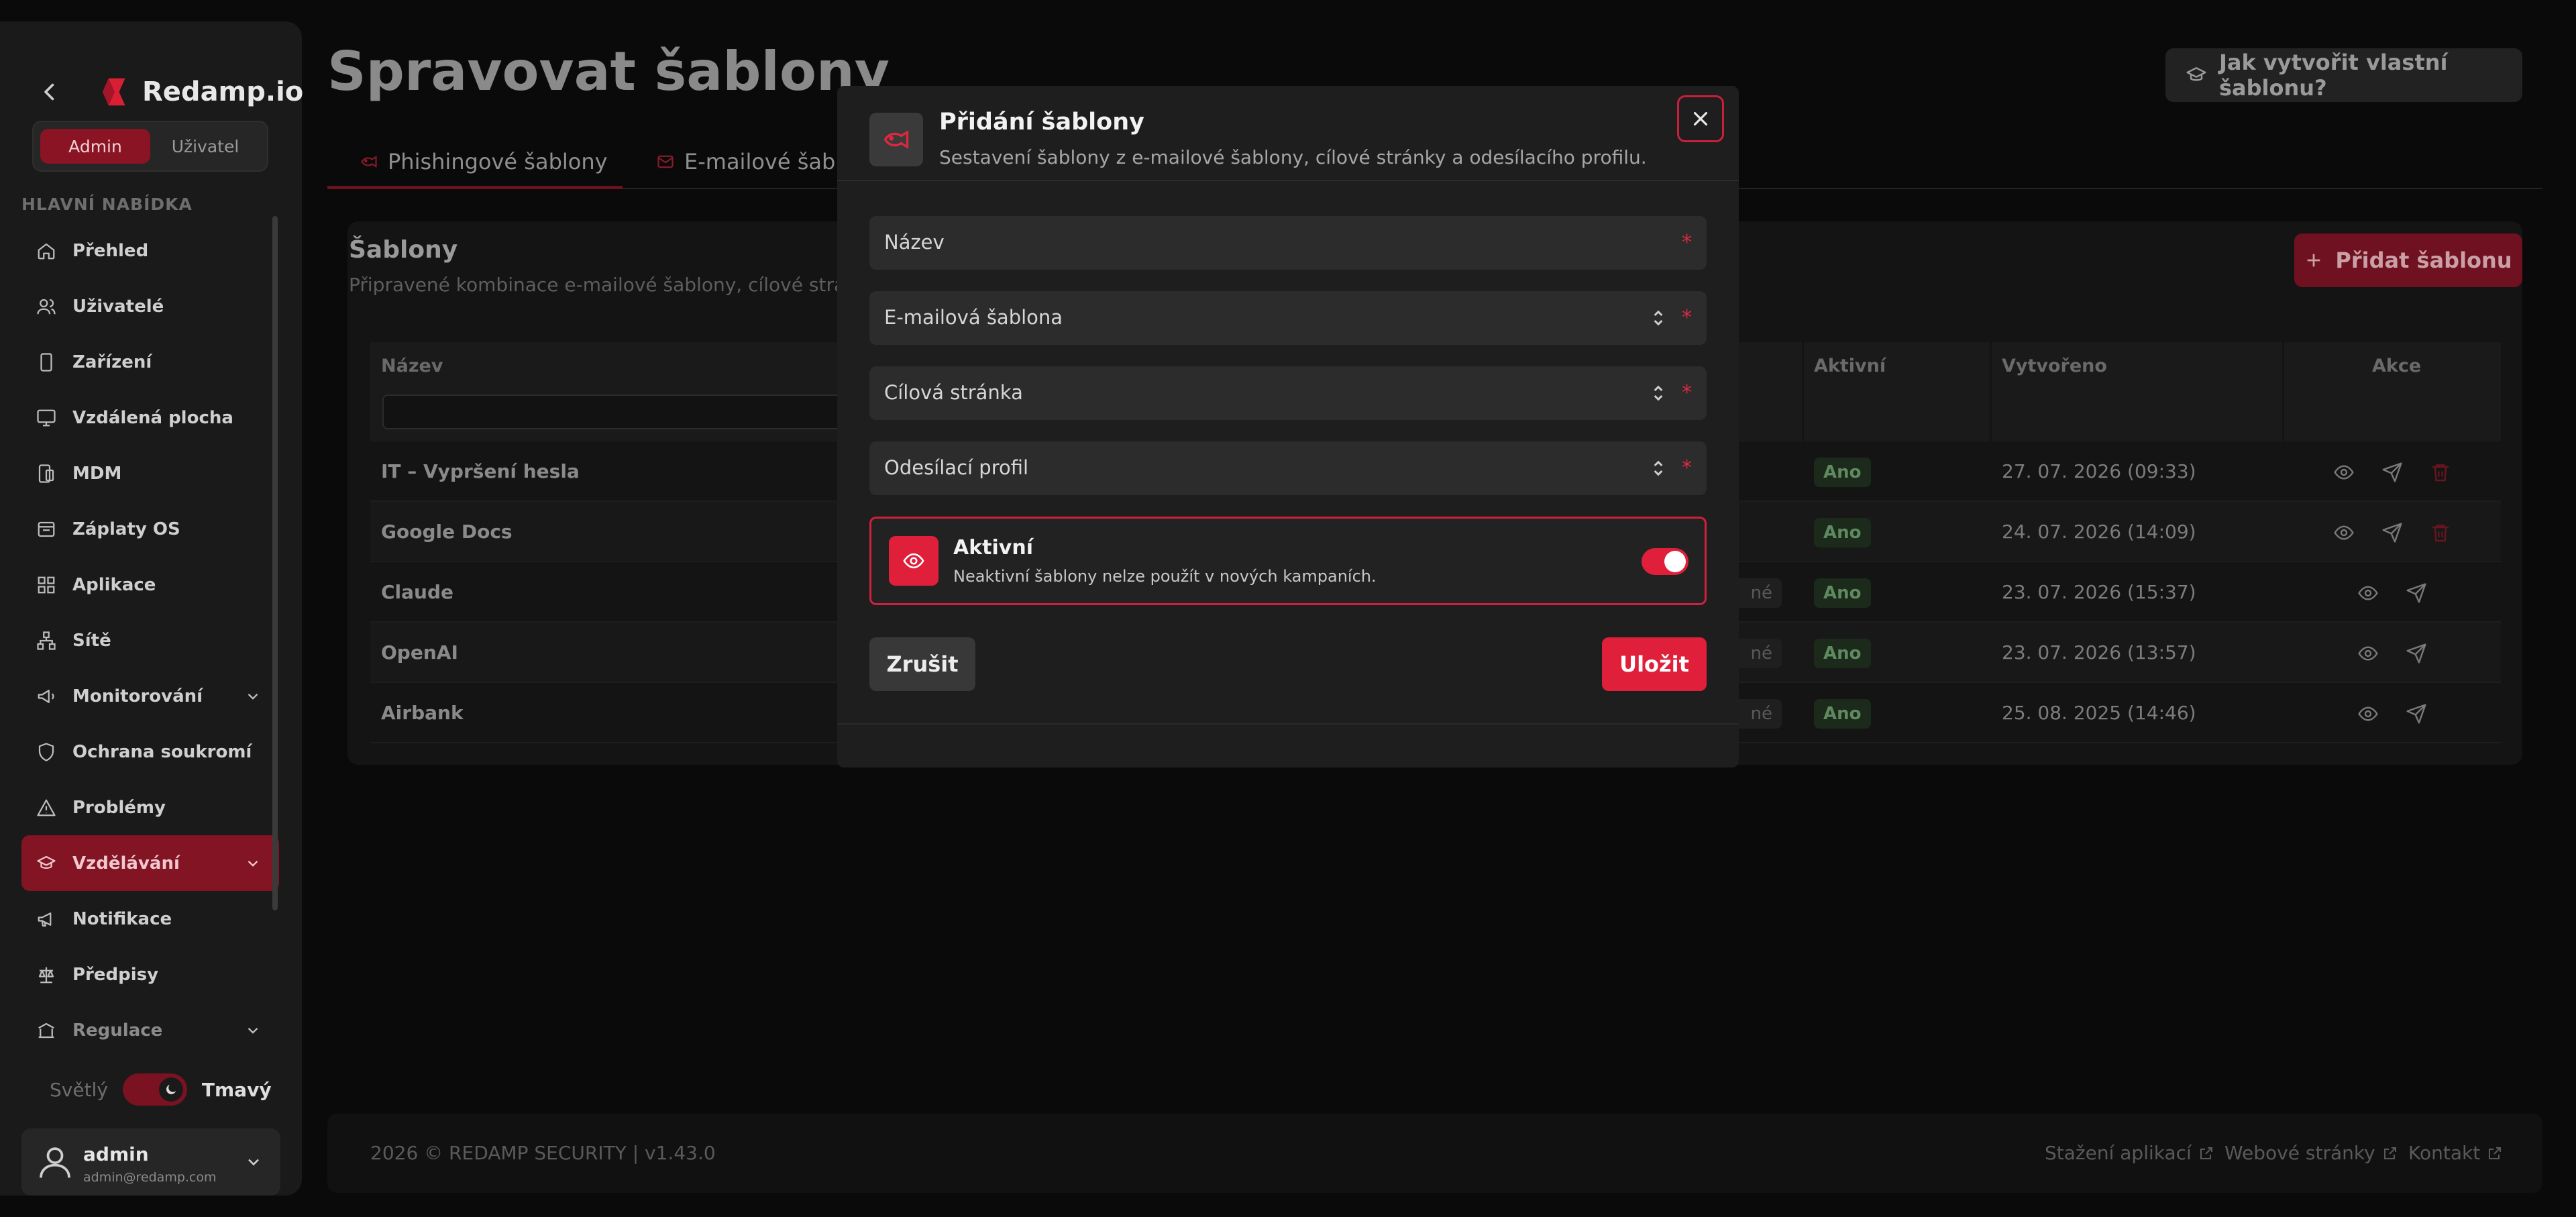  Describe the element at coordinates (617, 412) in the screenshot. I see `name-filter-input` at that location.